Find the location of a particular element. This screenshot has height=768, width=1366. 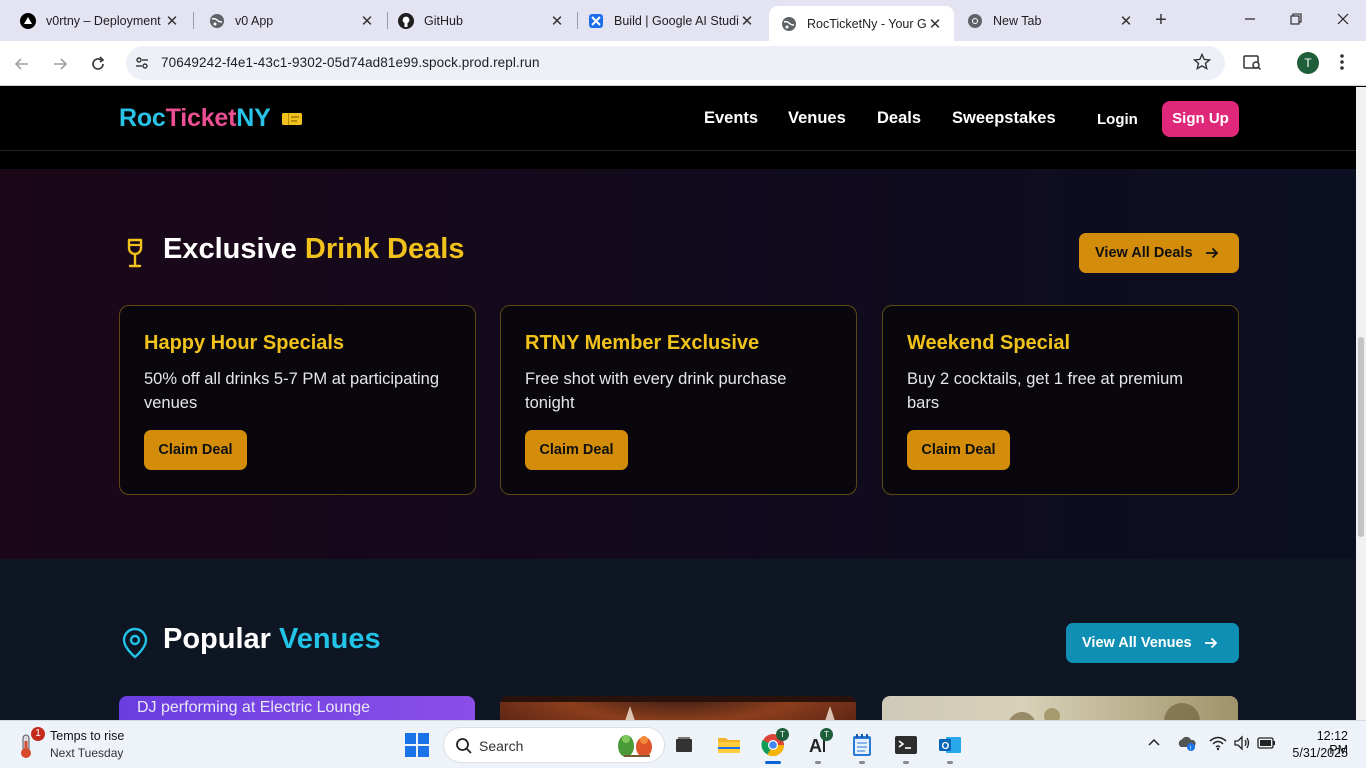

tab-title: v0rtny – Deployment O is located at coordinates (104, 20).